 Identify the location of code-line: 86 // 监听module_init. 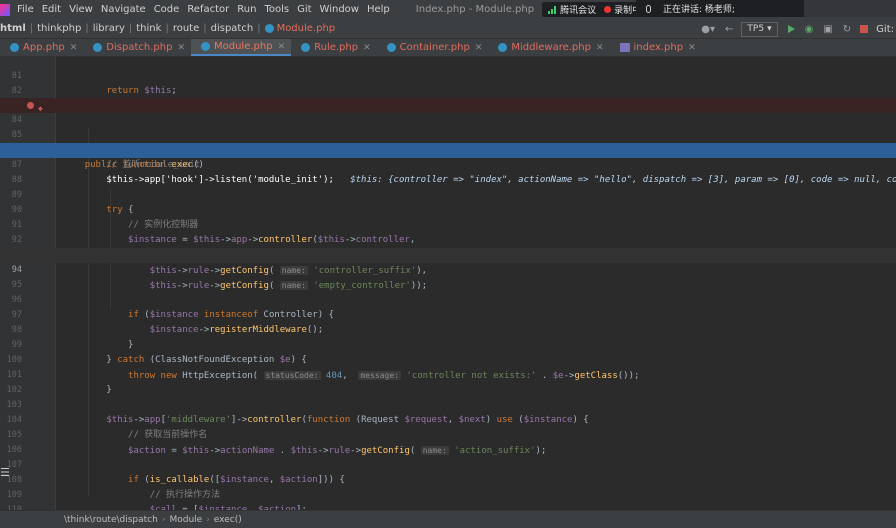
(448, 149).